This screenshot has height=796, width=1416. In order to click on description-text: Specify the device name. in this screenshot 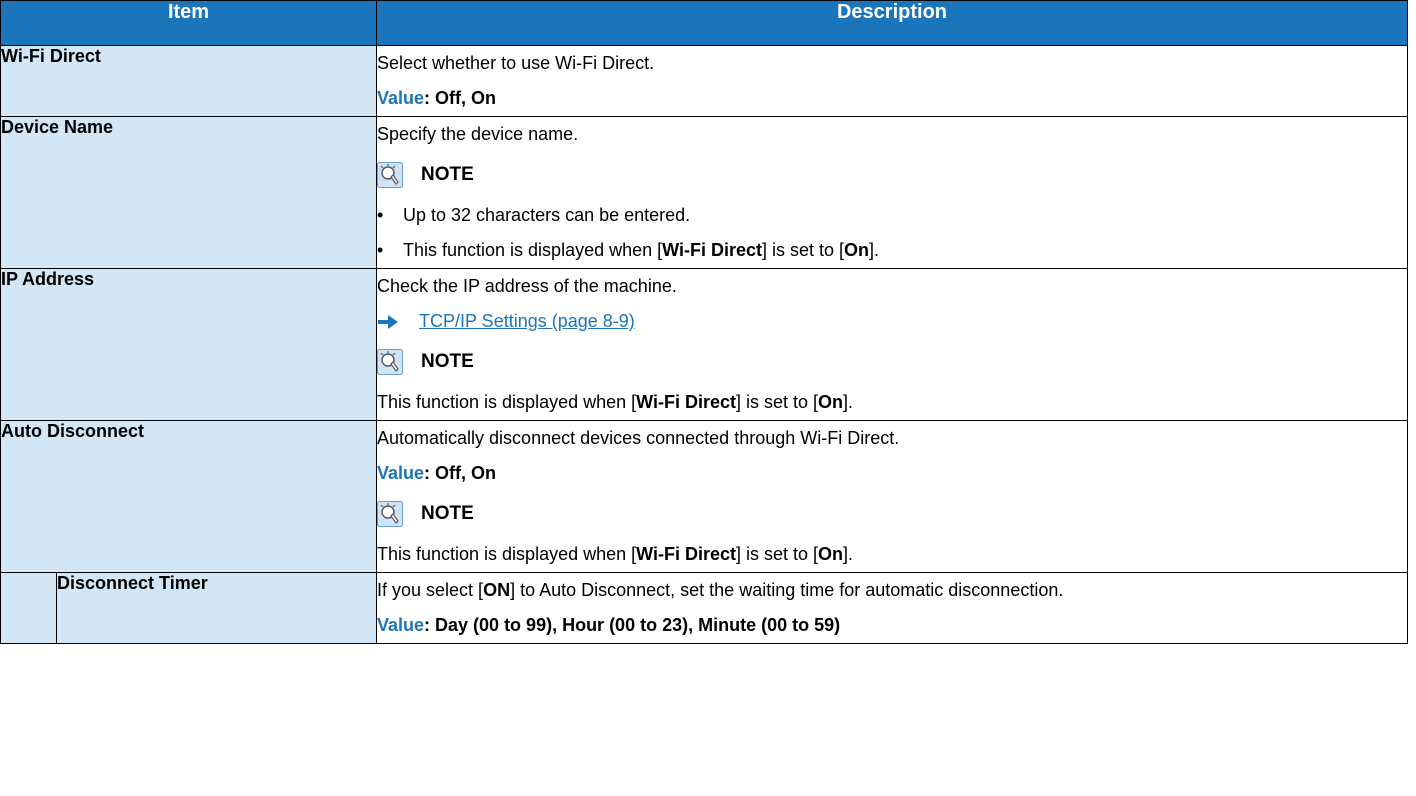, I will do `click(478, 134)`.